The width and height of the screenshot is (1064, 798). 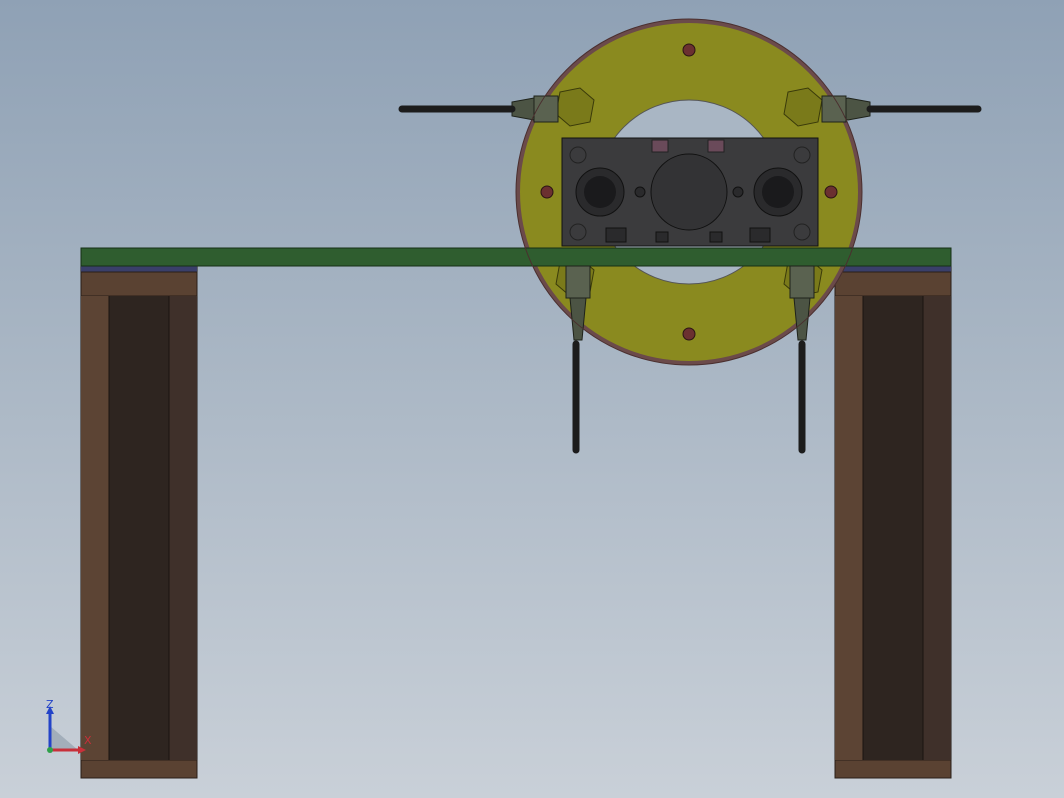 What do you see at coordinates (578, 359) in the screenshot?
I see `bottom-left-fitting` at bounding box center [578, 359].